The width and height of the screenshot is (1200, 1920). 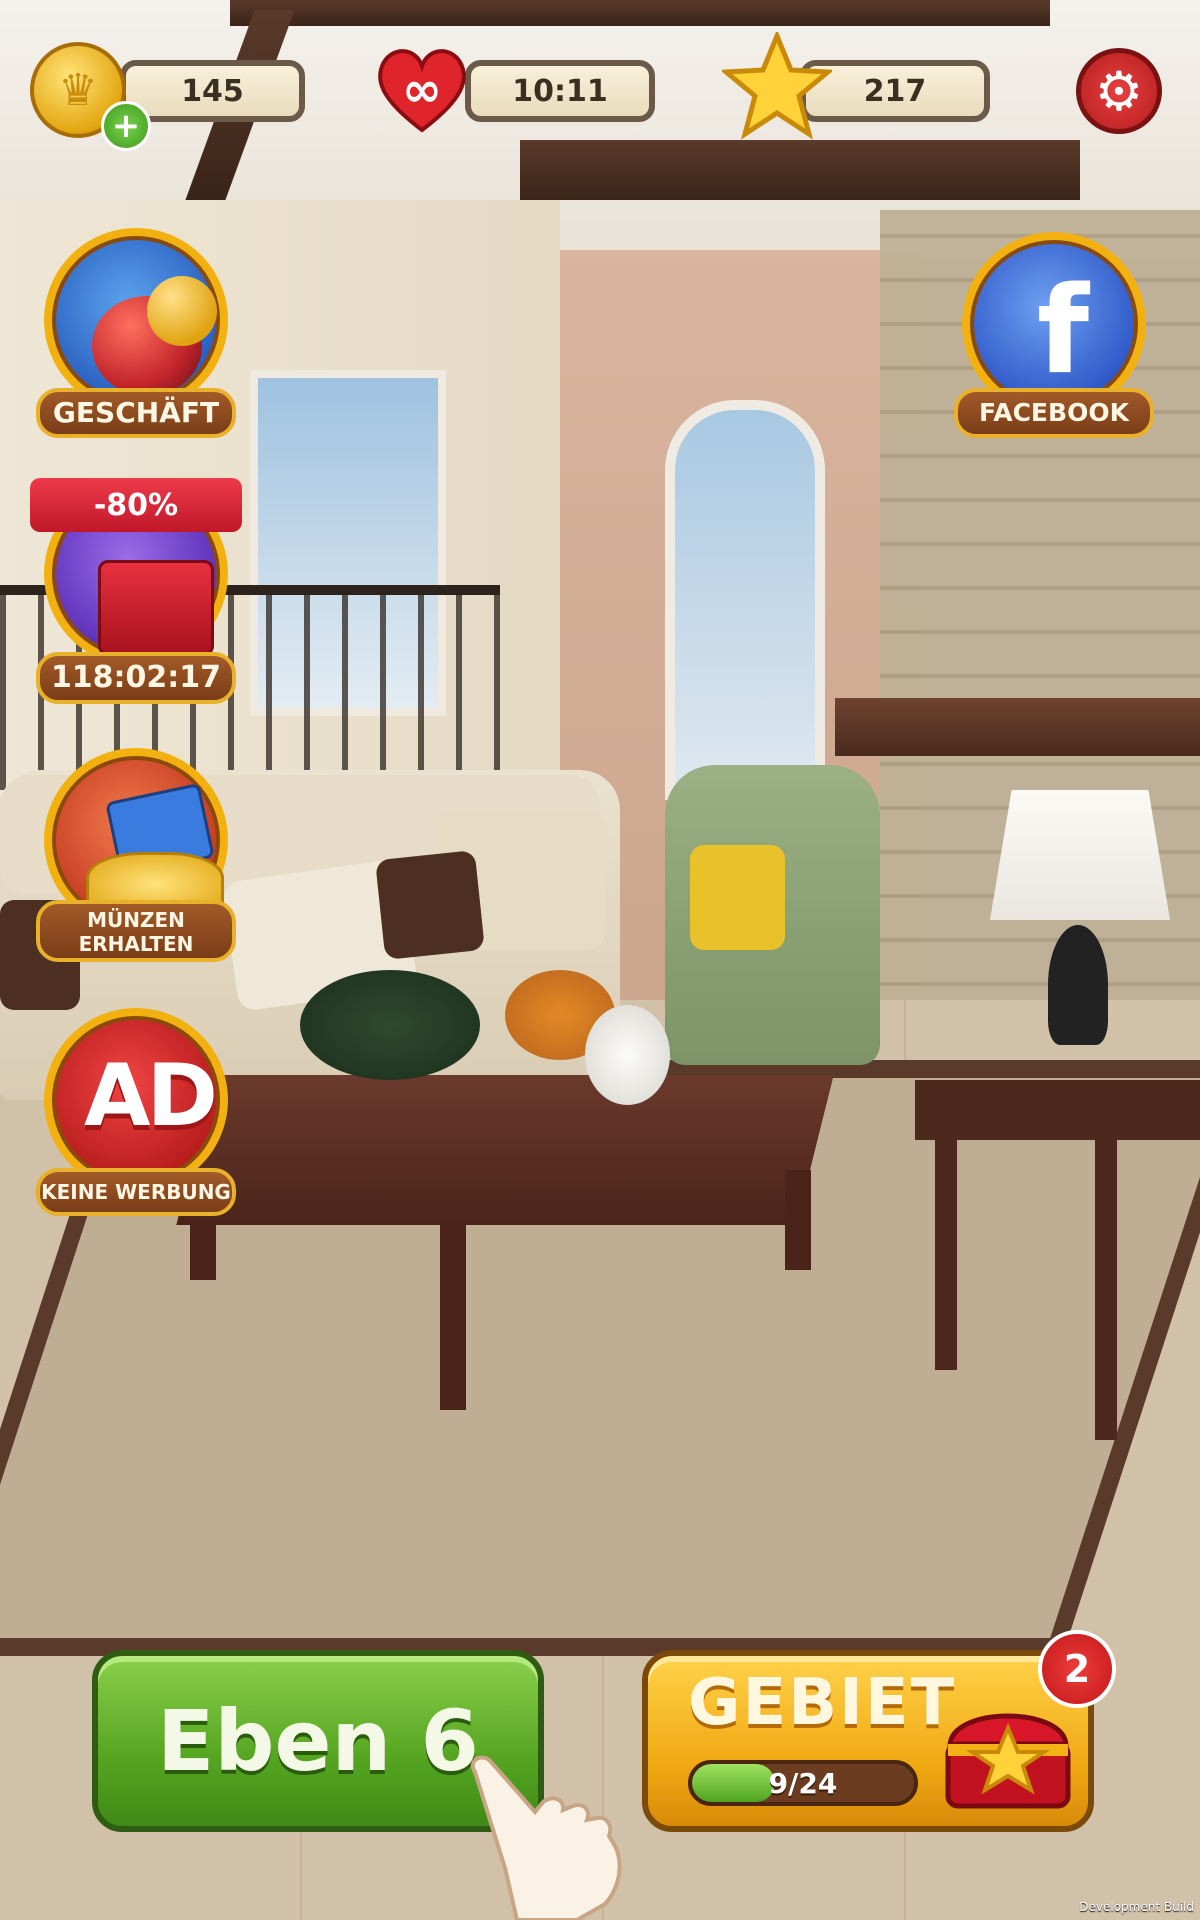 What do you see at coordinates (1078, 985) in the screenshot?
I see `lamp-base` at bounding box center [1078, 985].